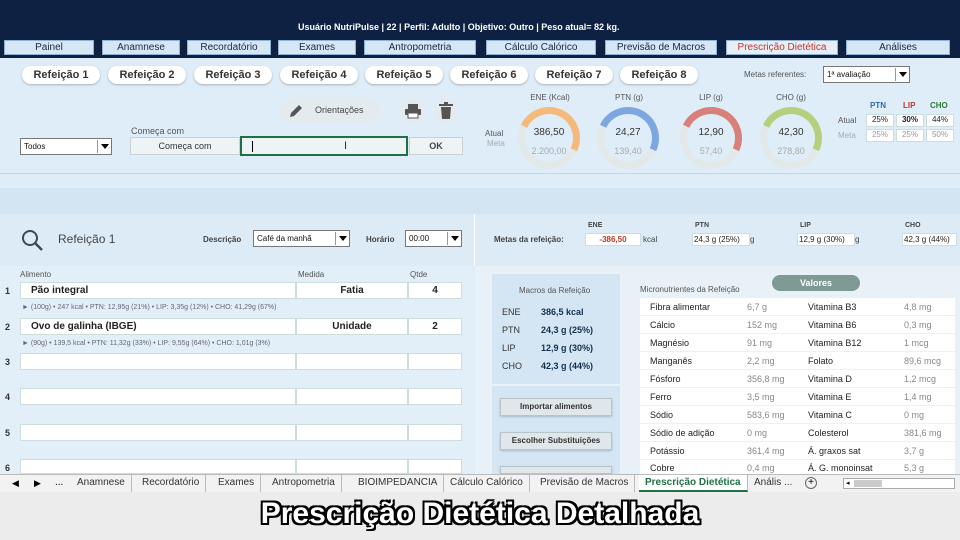 The height and width of the screenshot is (540, 960). What do you see at coordinates (433, 238) in the screenshot?
I see `horario-select: 00:00` at bounding box center [433, 238].